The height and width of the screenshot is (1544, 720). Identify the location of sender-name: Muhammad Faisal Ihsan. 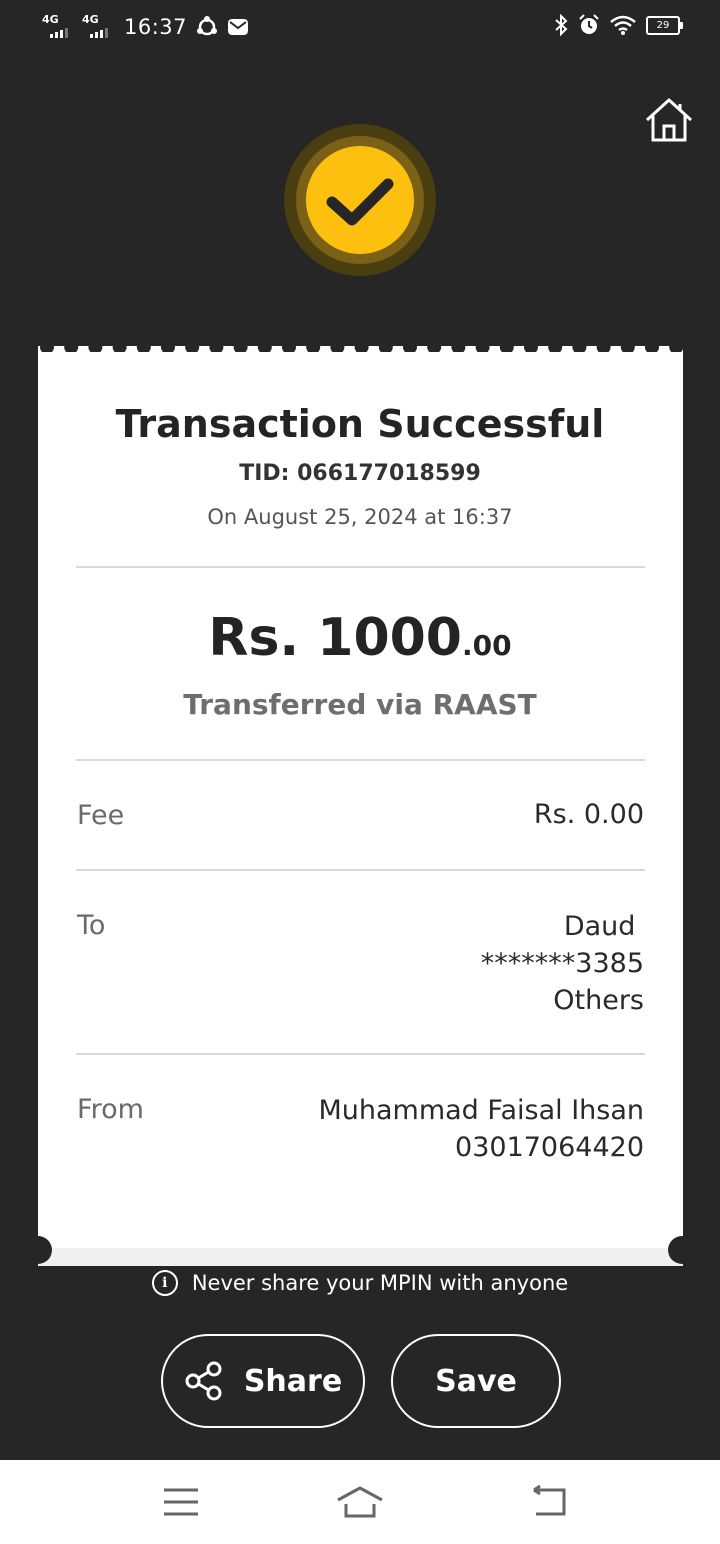
(481, 1110).